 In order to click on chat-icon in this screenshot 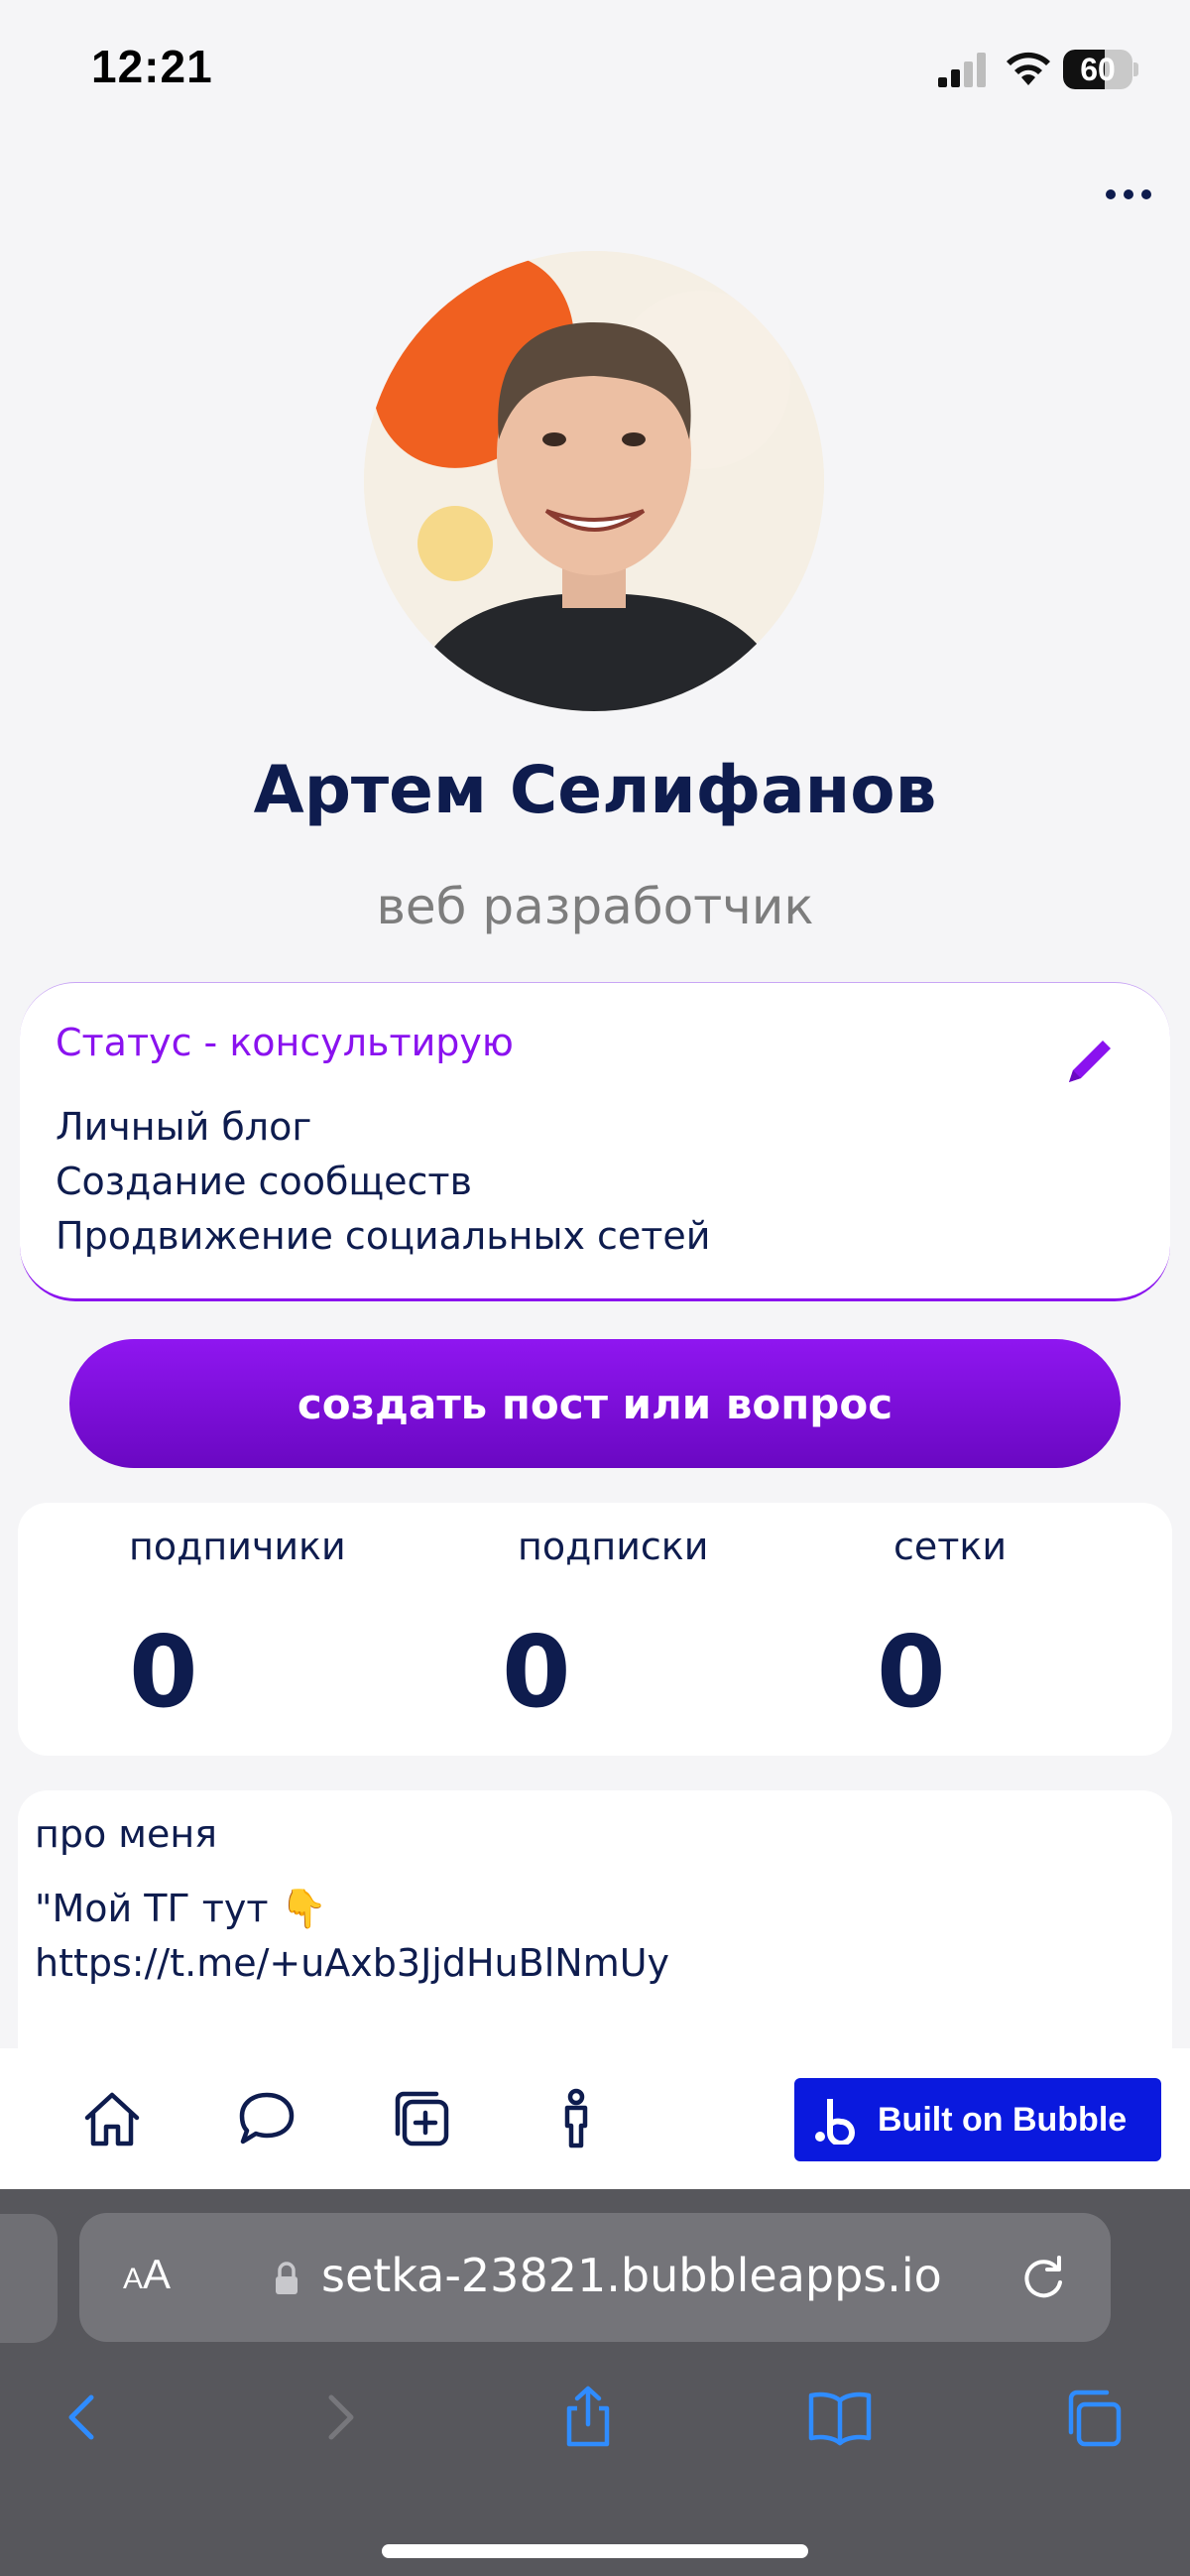, I will do `click(266, 2118)`.